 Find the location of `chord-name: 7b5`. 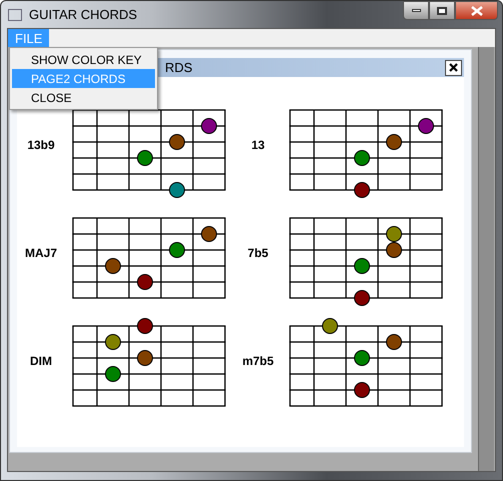

chord-name: 7b5 is located at coordinates (258, 253).